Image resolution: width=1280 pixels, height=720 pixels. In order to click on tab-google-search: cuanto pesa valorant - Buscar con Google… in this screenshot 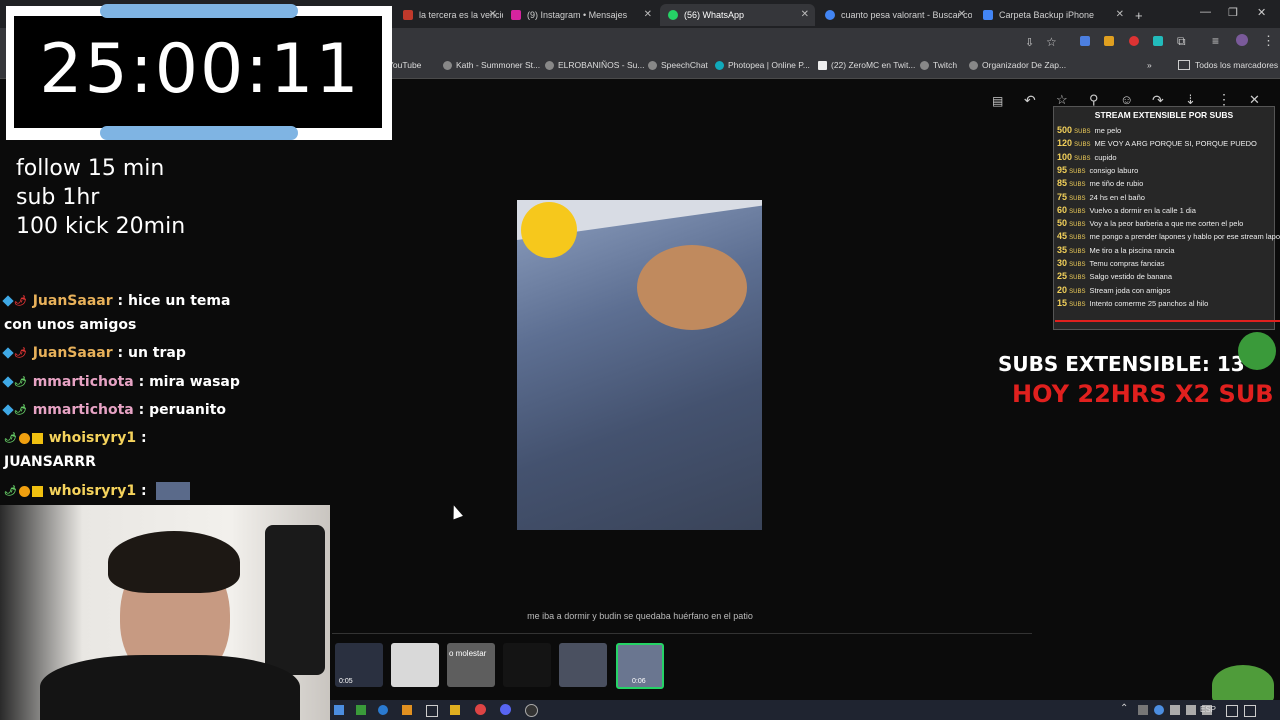, I will do `click(894, 15)`.